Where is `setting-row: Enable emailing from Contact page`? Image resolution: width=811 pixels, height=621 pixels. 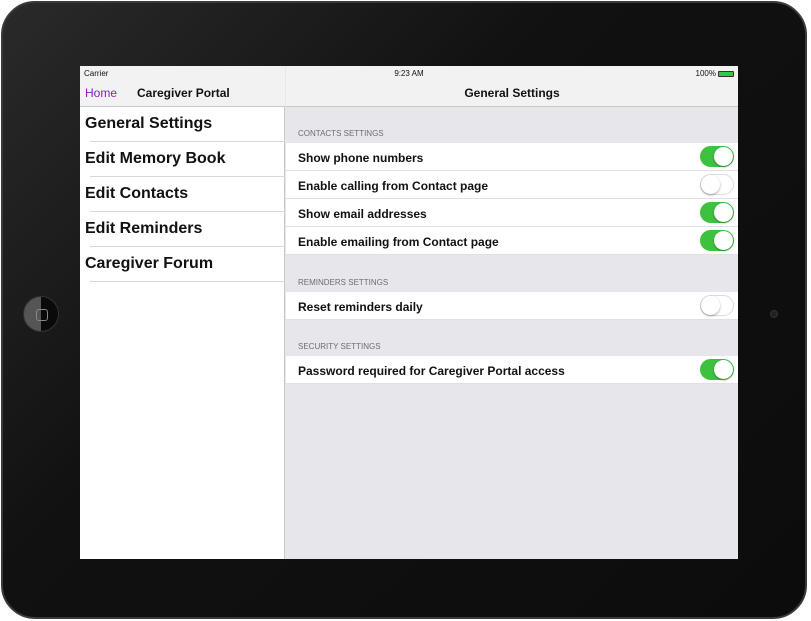
setting-row: Enable emailing from Contact page is located at coordinates (512, 241).